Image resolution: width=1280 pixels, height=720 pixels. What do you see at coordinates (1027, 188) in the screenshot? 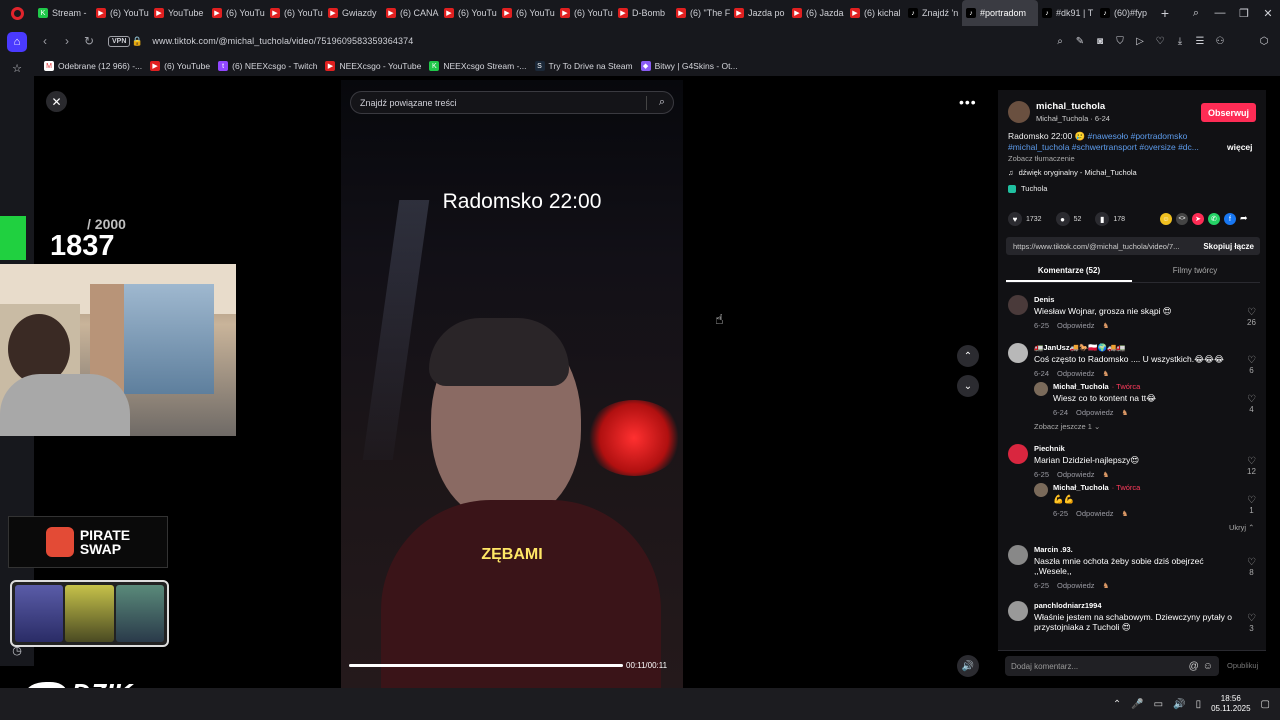
I see `location-row: Tuchola` at bounding box center [1027, 188].